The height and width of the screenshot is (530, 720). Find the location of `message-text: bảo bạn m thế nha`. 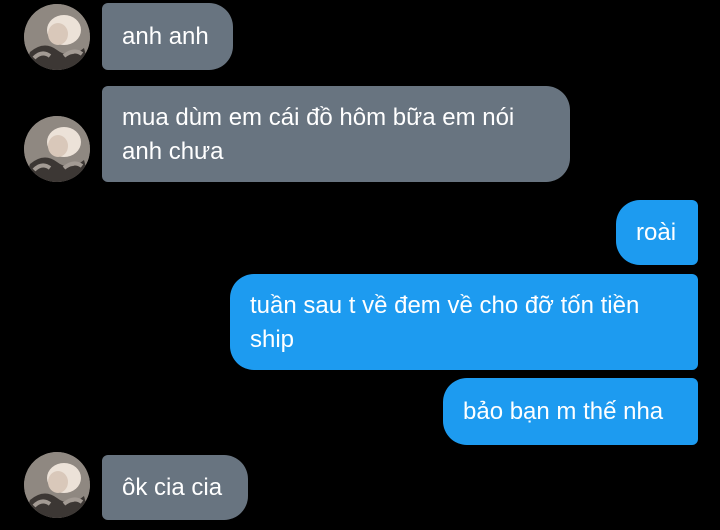

message-text: bảo bạn m thế nha is located at coordinates (563, 411).